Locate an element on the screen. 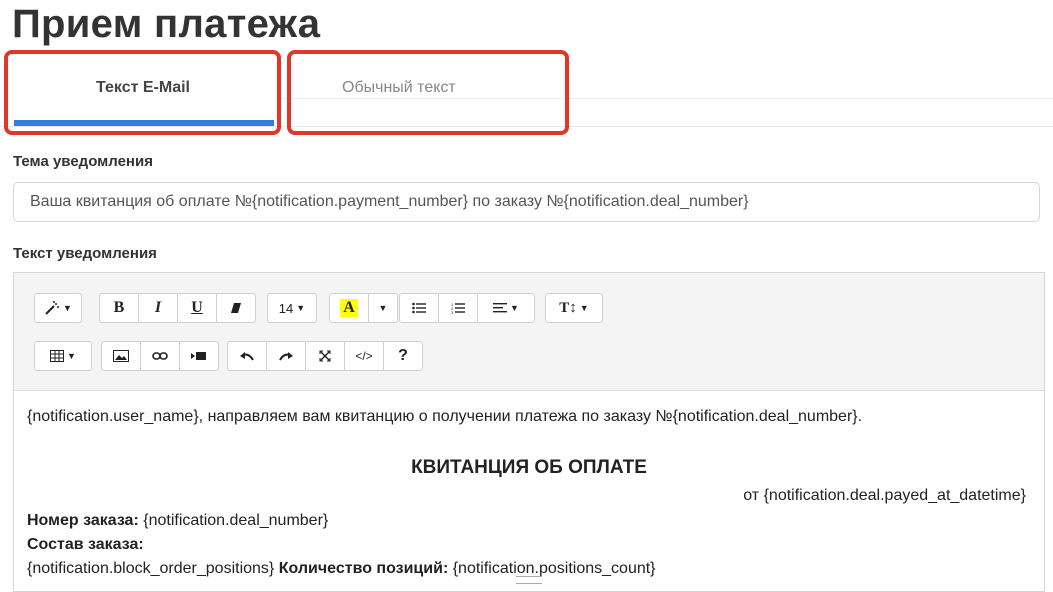  ordered-list-button: 123 is located at coordinates (458, 308).